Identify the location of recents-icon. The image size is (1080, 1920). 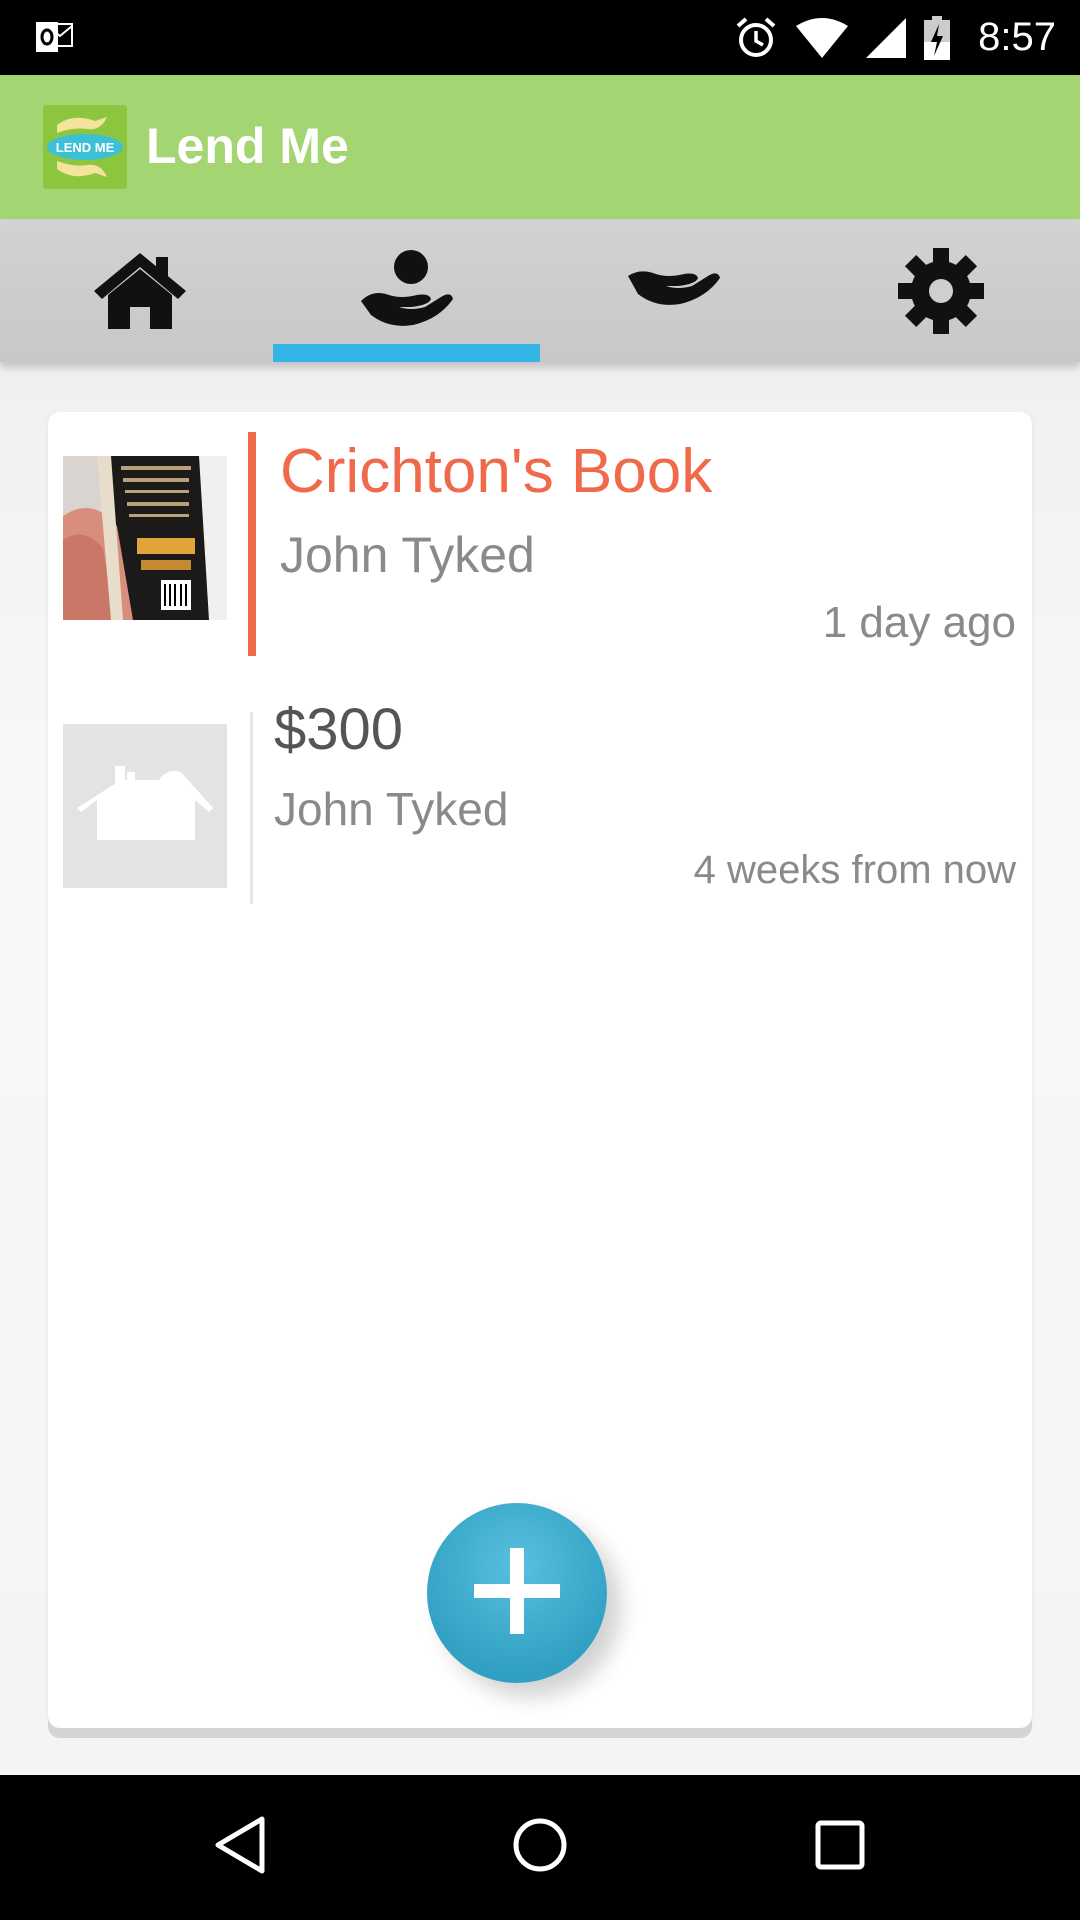
(840, 1847).